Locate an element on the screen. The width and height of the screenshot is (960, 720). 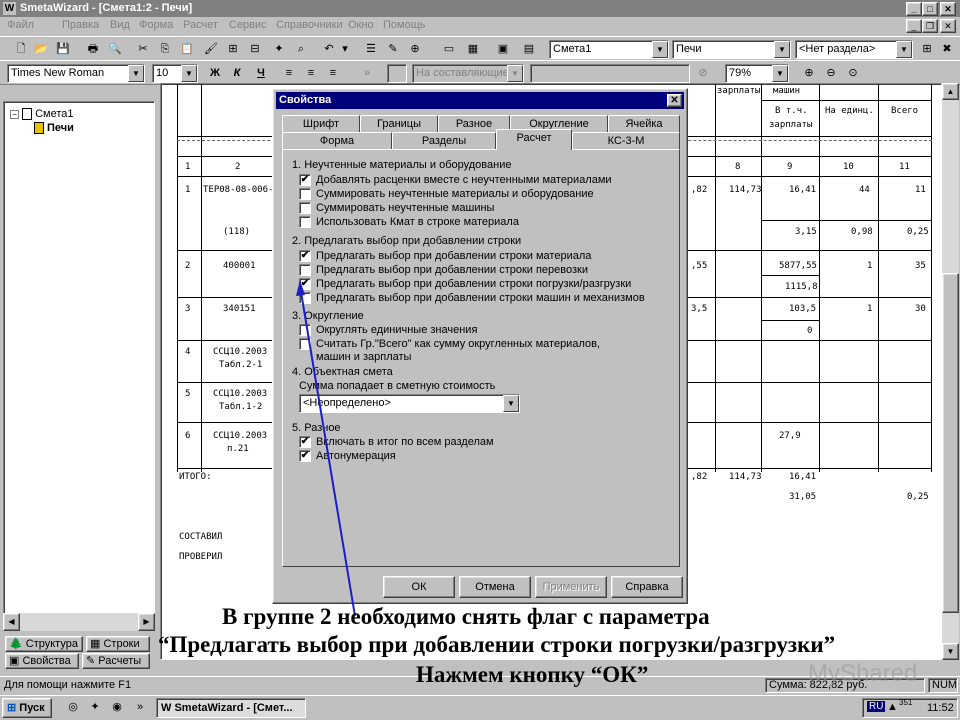
insert-row-icon: ⊞ is located at coordinates (233, 49).